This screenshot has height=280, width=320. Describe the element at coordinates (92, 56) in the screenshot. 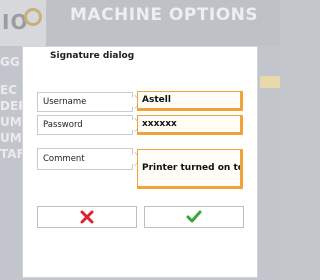

I see `dialog-title: Signature dialog` at that location.